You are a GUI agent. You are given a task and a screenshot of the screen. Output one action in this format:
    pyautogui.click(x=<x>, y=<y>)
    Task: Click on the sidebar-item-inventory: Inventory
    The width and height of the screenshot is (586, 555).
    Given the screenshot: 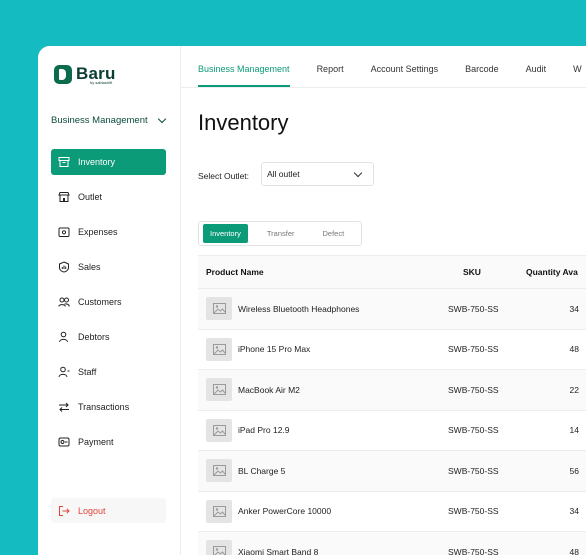 What is the action you would take?
    pyautogui.click(x=108, y=162)
    